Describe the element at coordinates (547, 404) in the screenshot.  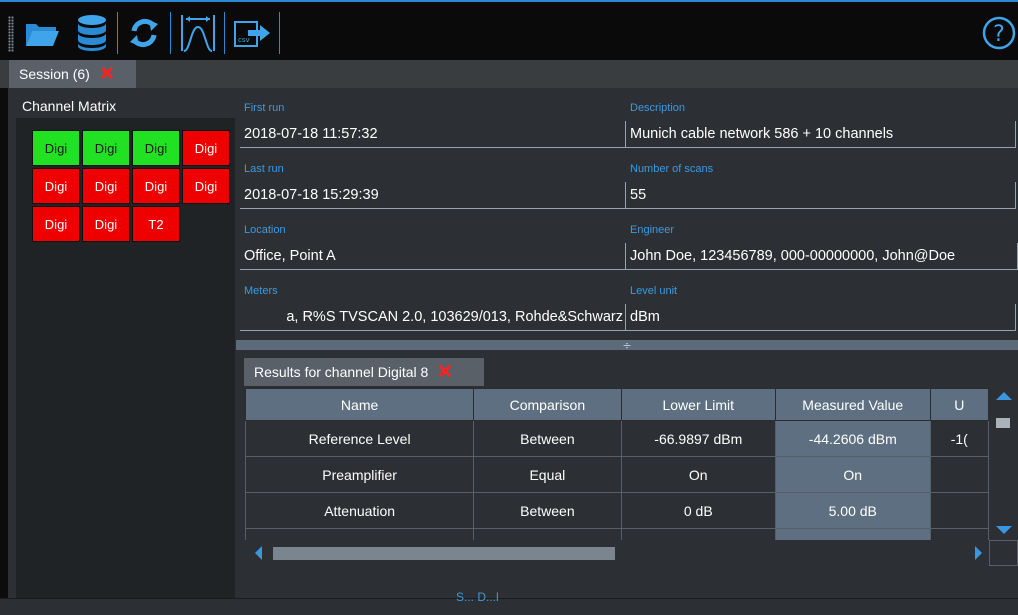
I see `column-header: Comparison` at that location.